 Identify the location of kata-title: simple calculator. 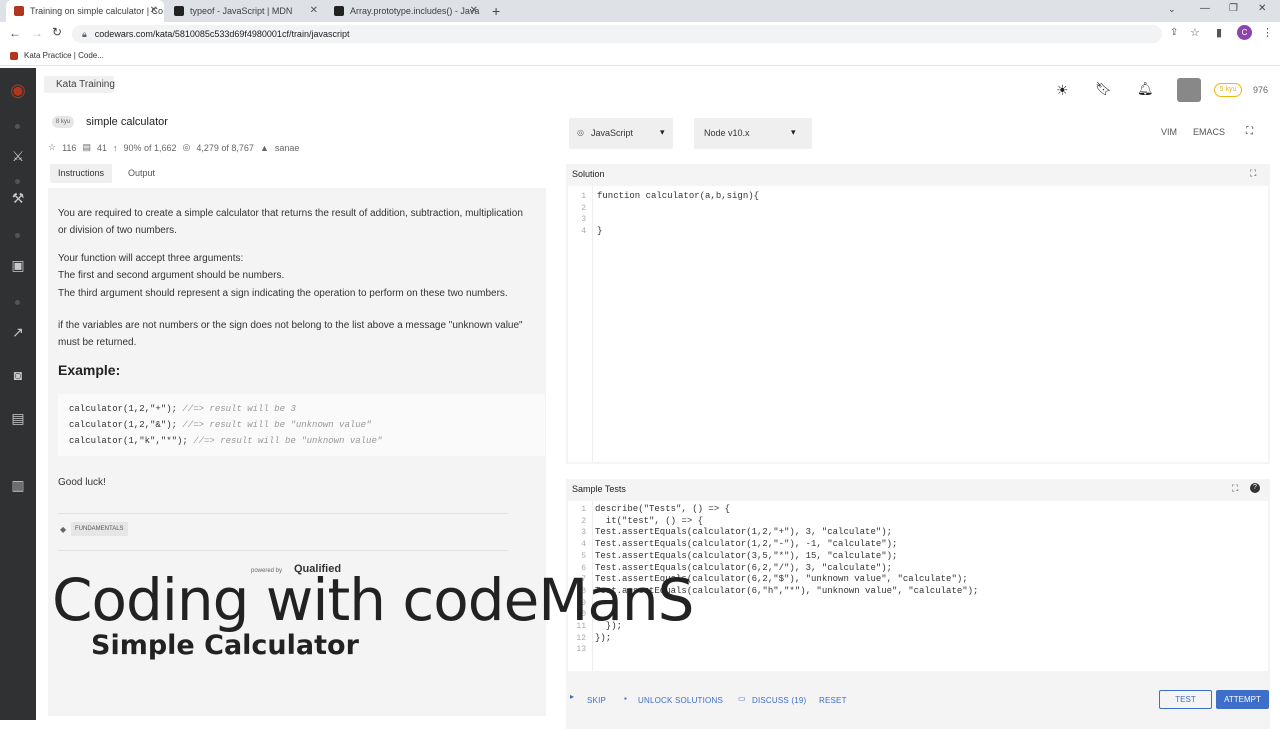
(127, 122).